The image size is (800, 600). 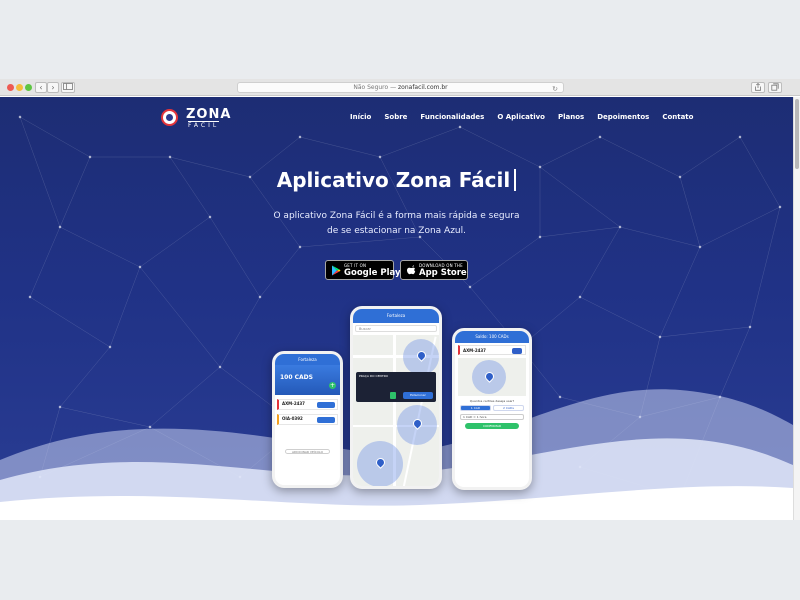 What do you see at coordinates (19, 87) in the screenshot?
I see `minimize-window-button` at bounding box center [19, 87].